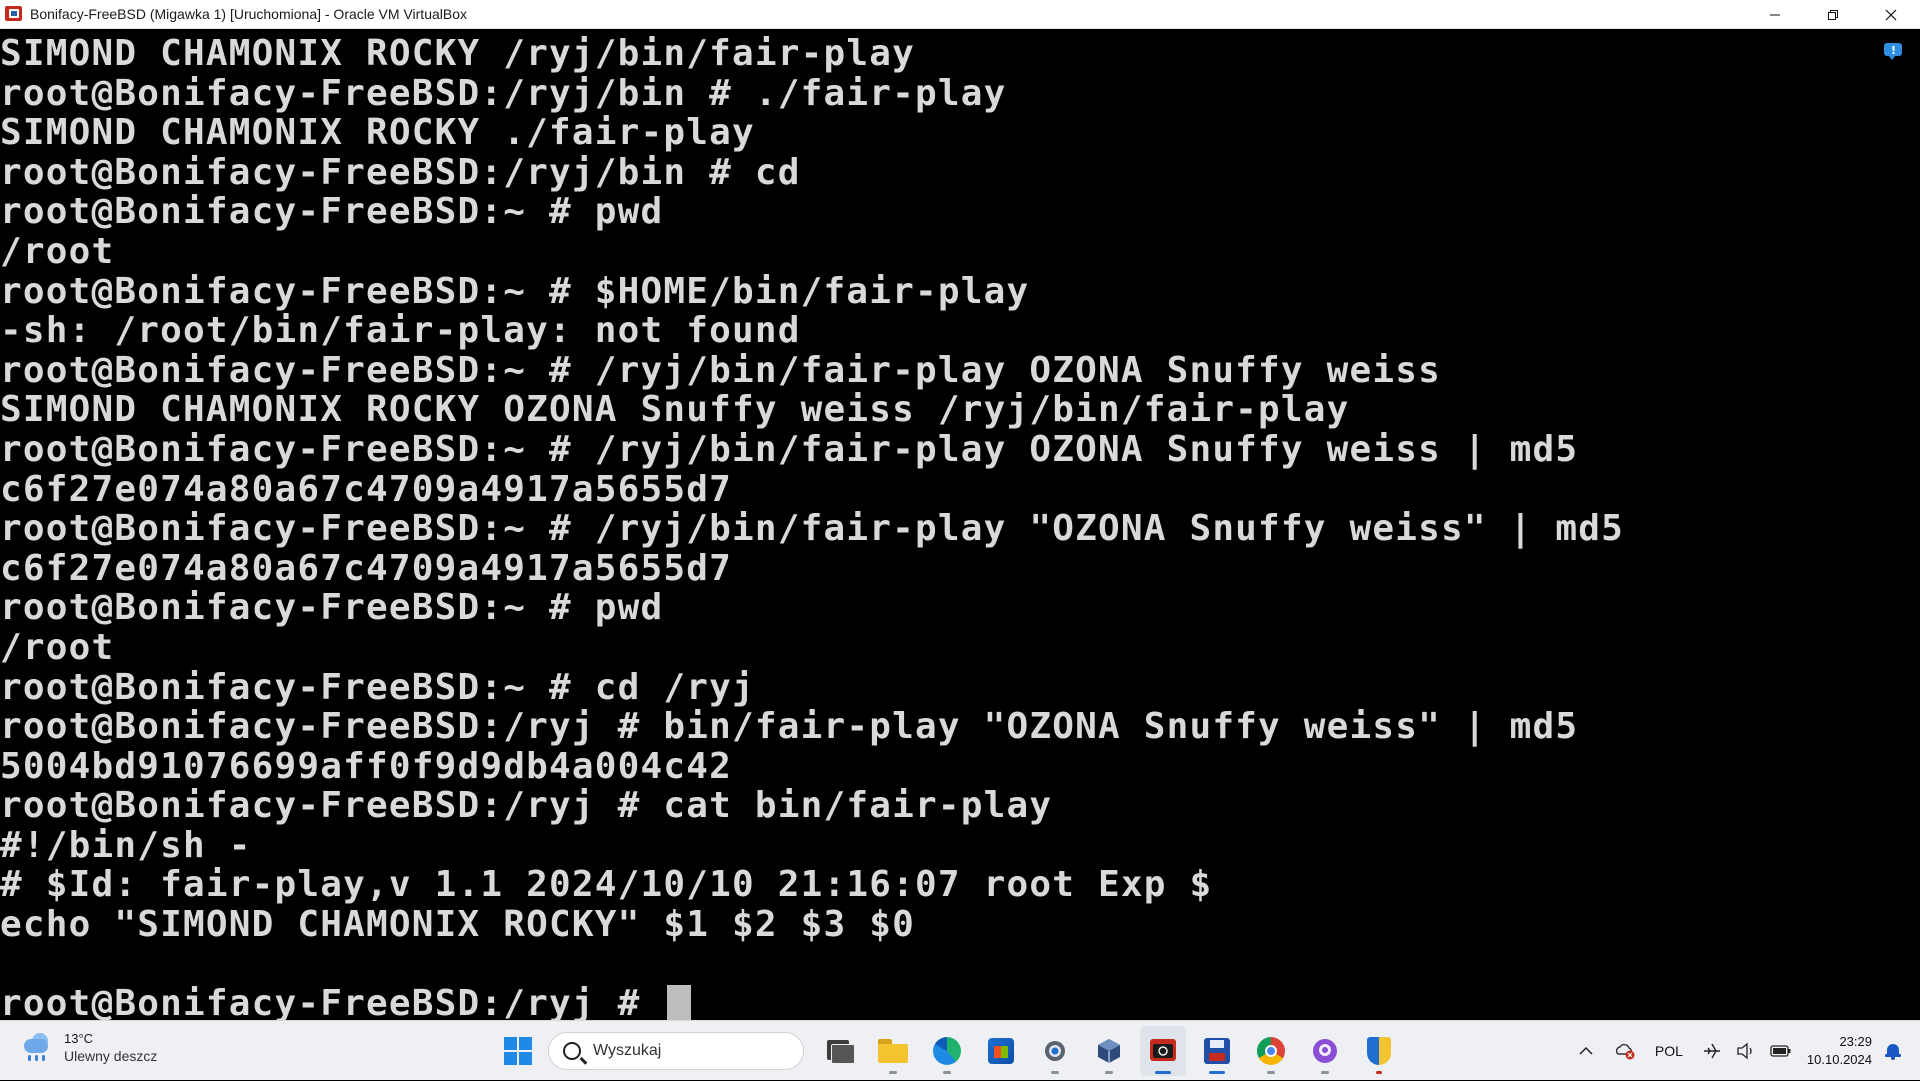 This screenshot has width=1920, height=1081. I want to click on notification-bell-icon, so click(1893, 1051).